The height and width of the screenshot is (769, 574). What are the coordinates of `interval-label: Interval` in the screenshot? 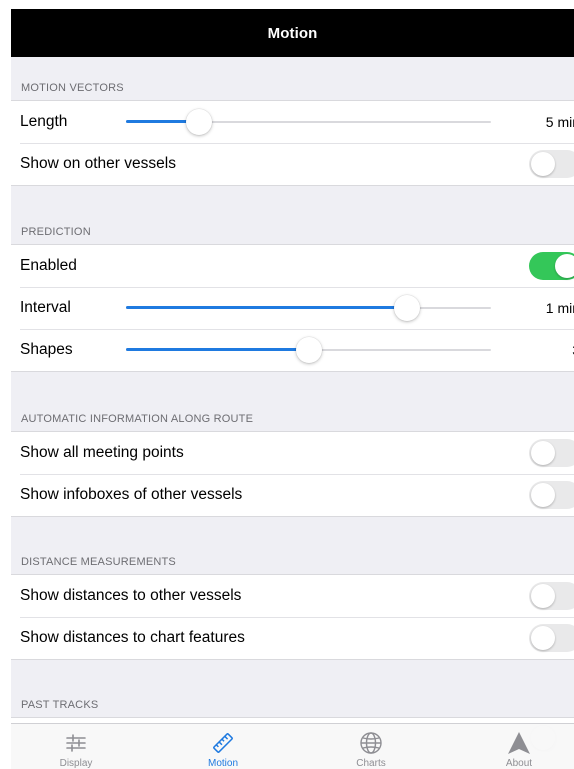 It's located at (45, 307).